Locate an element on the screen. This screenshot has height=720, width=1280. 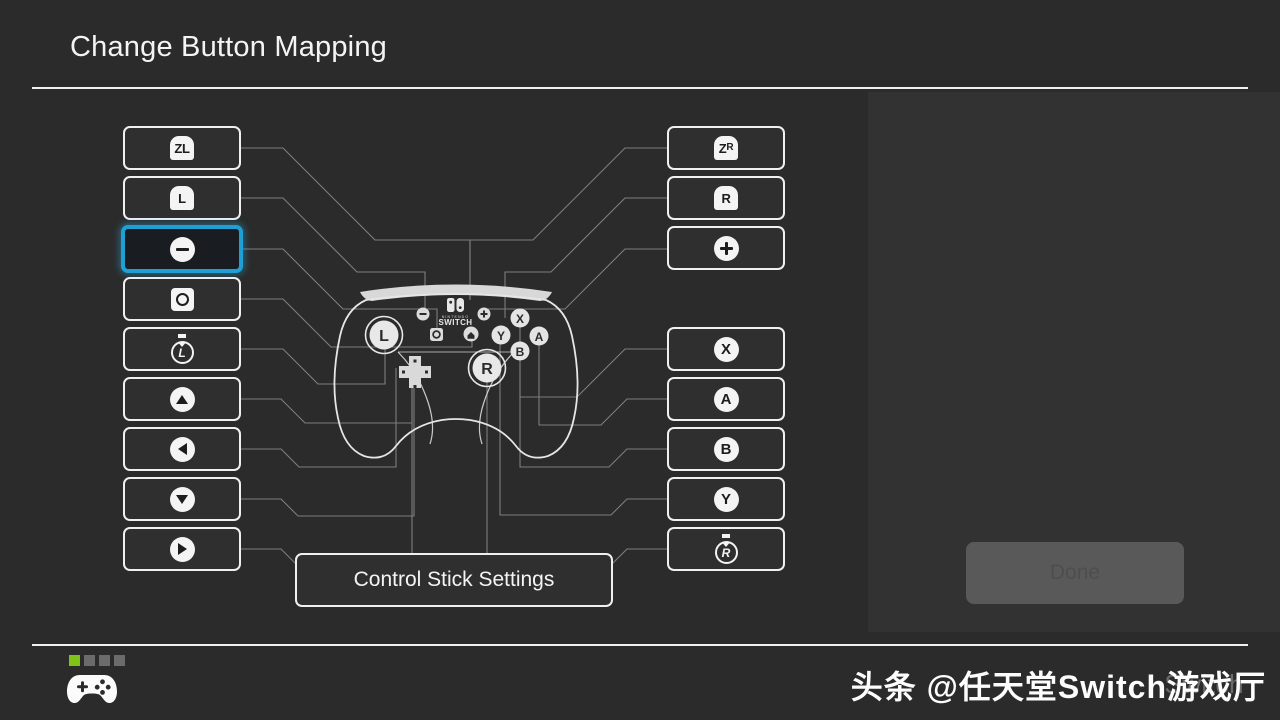
trigger-r-icon: R is located at coordinates (726, 198).